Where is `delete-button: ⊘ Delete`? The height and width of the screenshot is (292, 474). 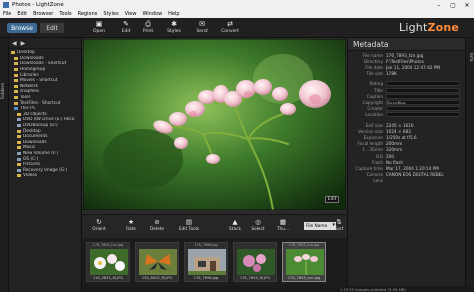 delete-button: ⊘ Delete is located at coordinates (157, 228).